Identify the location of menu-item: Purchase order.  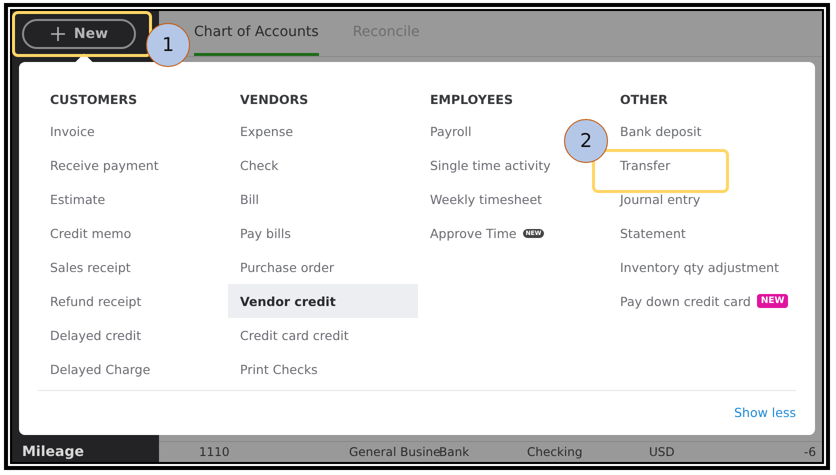
(287, 267).